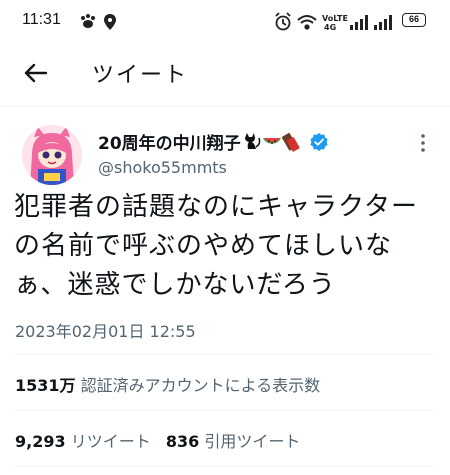  Describe the element at coordinates (335, 18) in the screenshot. I see `svg-text: VoLTE` at that location.